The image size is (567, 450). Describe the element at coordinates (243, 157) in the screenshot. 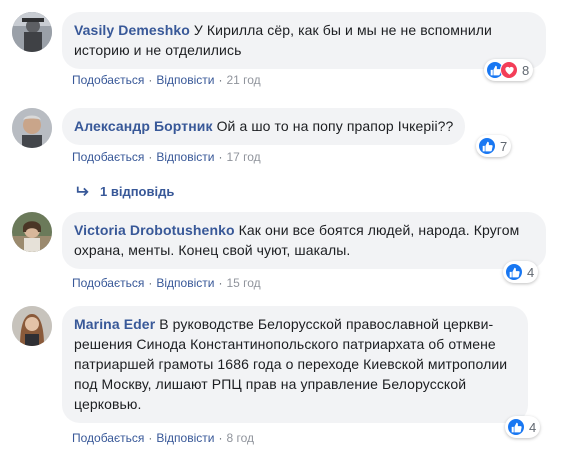

I see `comment-time: 17 год` at that location.